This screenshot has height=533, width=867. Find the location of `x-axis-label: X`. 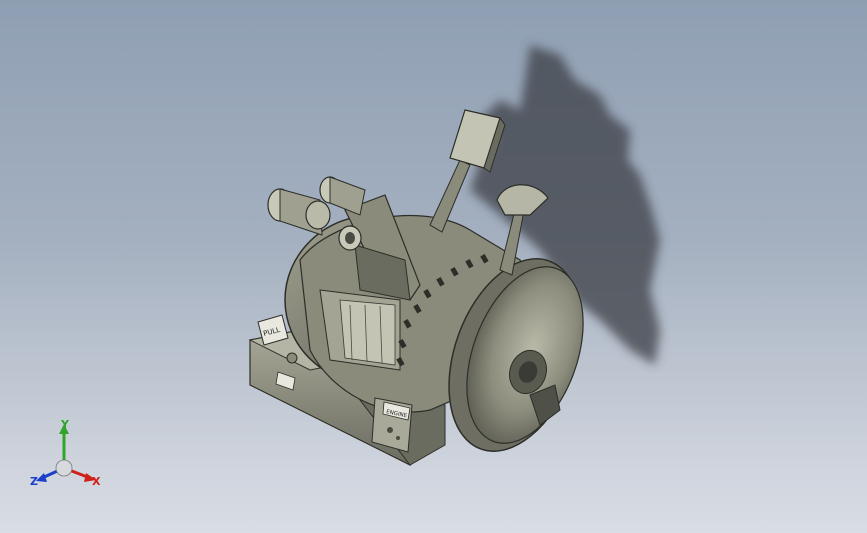

x-axis-label: X is located at coordinates (96, 481).